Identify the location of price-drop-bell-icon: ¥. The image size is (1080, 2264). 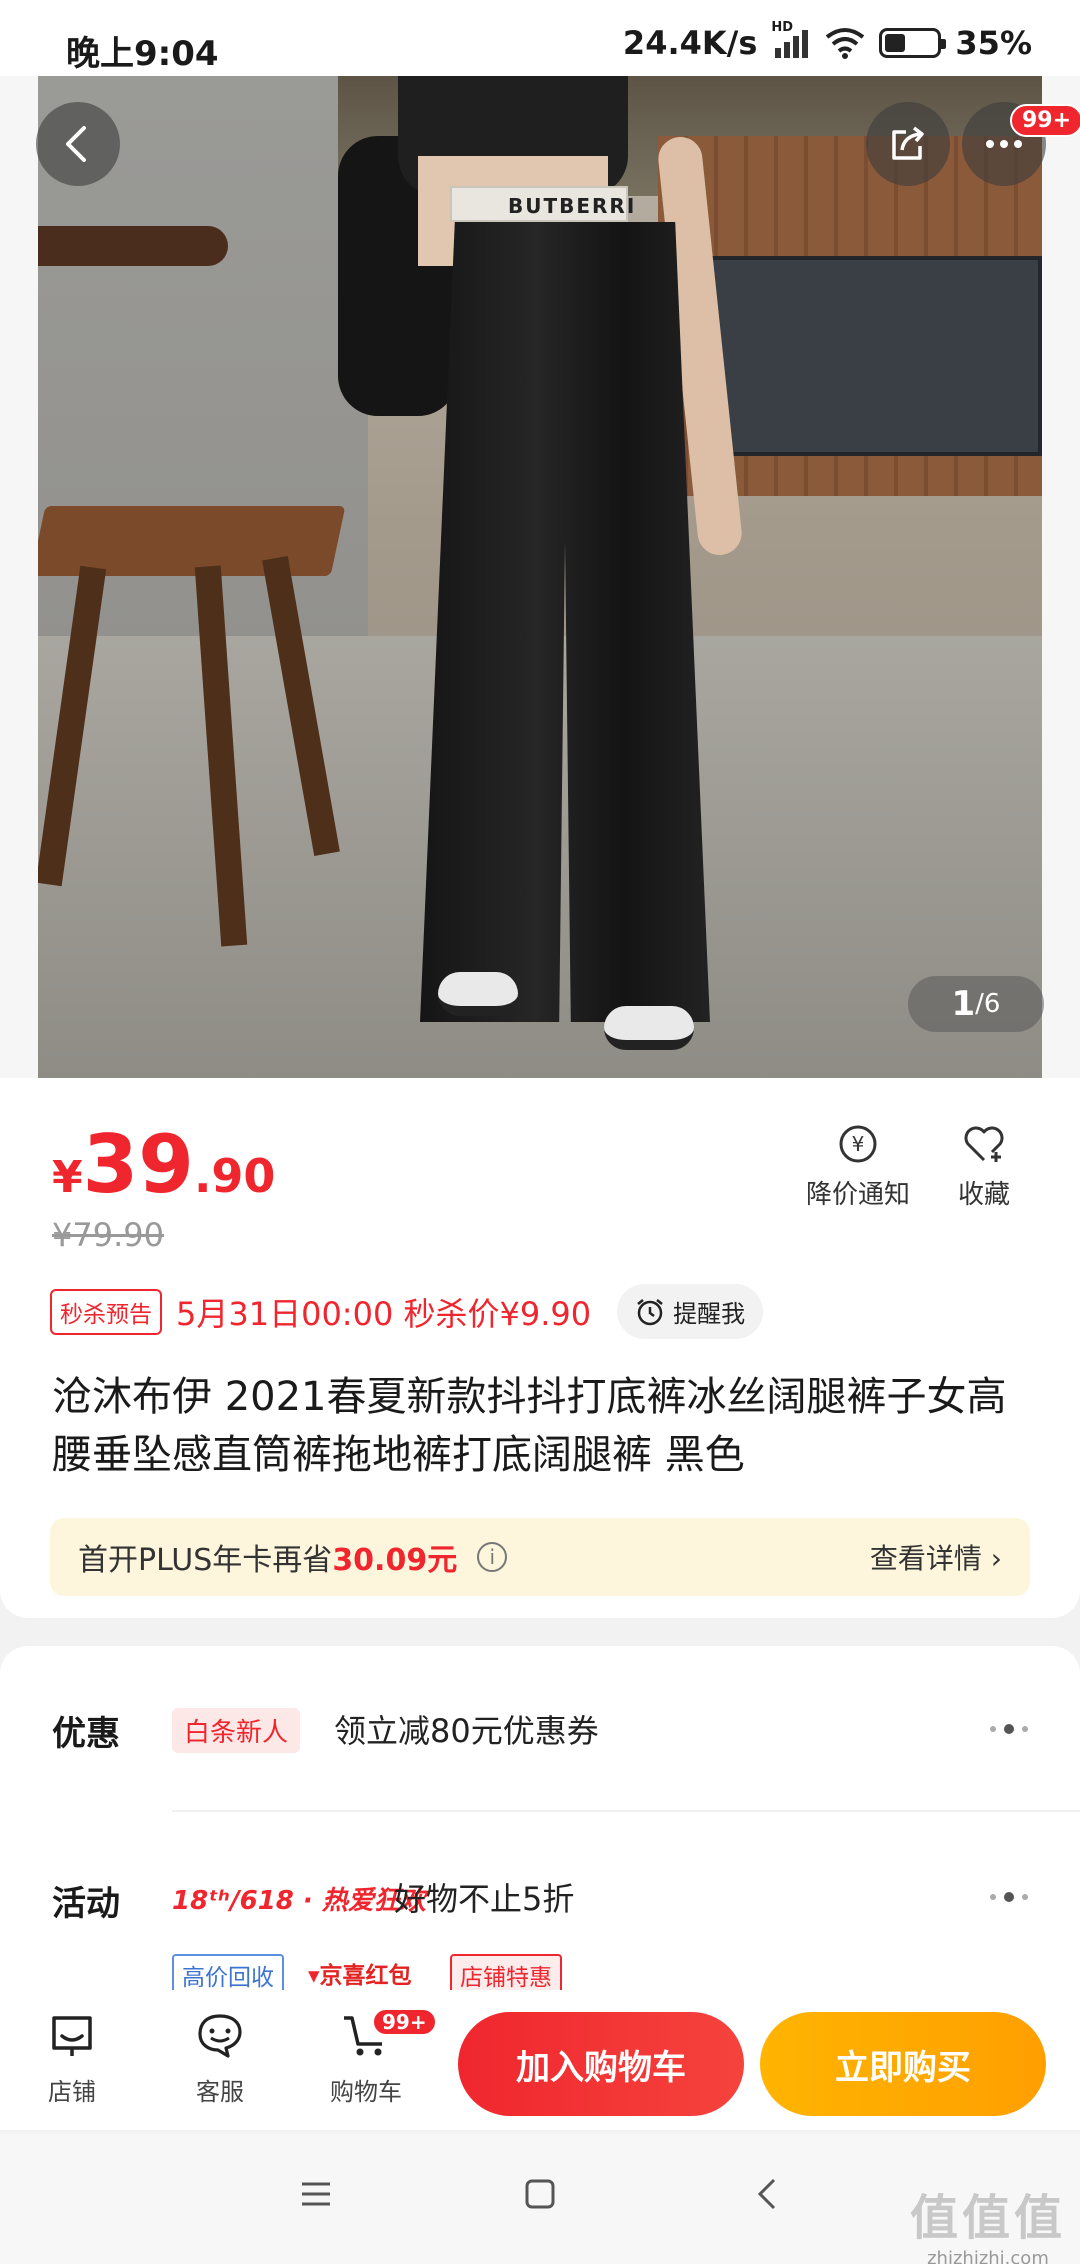
(858, 1144).